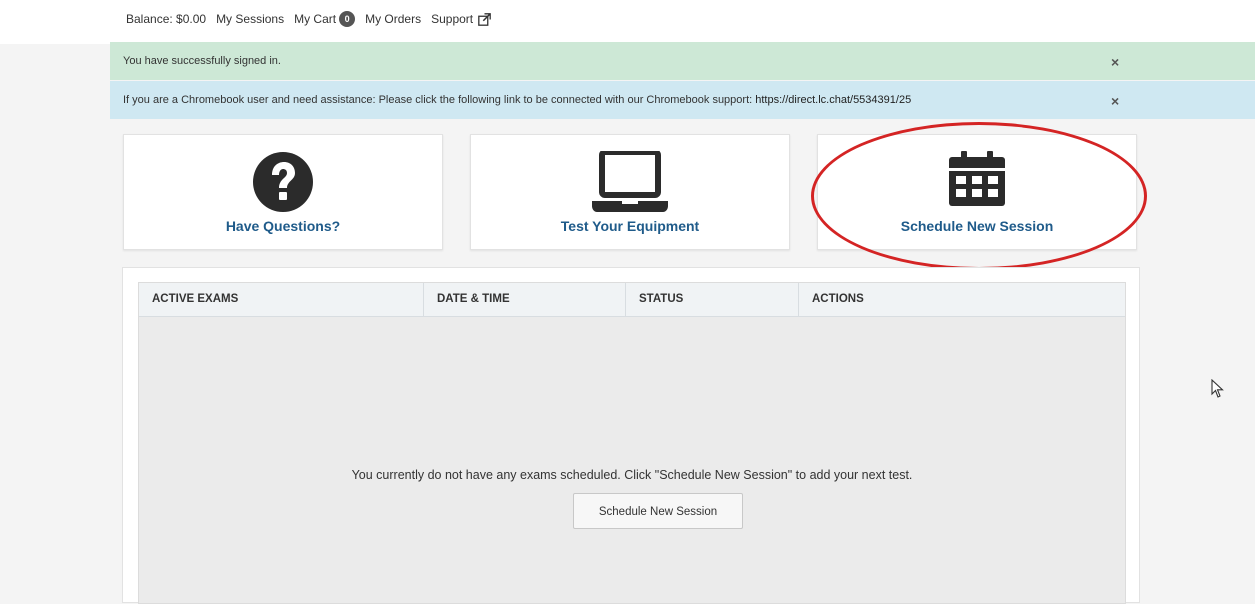 Image resolution: width=1255 pixels, height=604 pixels. I want to click on question-circle-icon, so click(283, 182).